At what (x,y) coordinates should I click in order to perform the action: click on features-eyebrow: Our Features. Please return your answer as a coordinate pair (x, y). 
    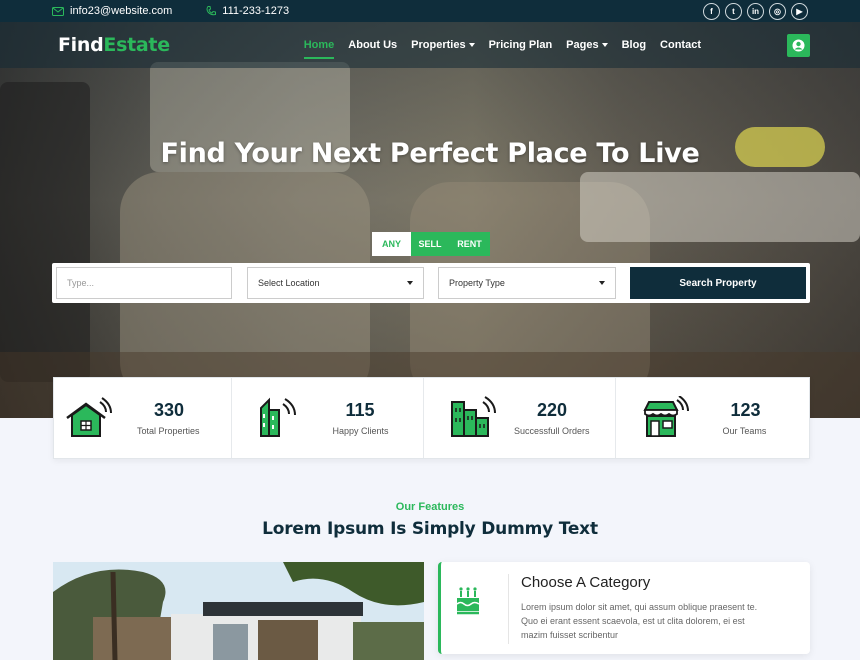
    Looking at the image, I should click on (430, 507).